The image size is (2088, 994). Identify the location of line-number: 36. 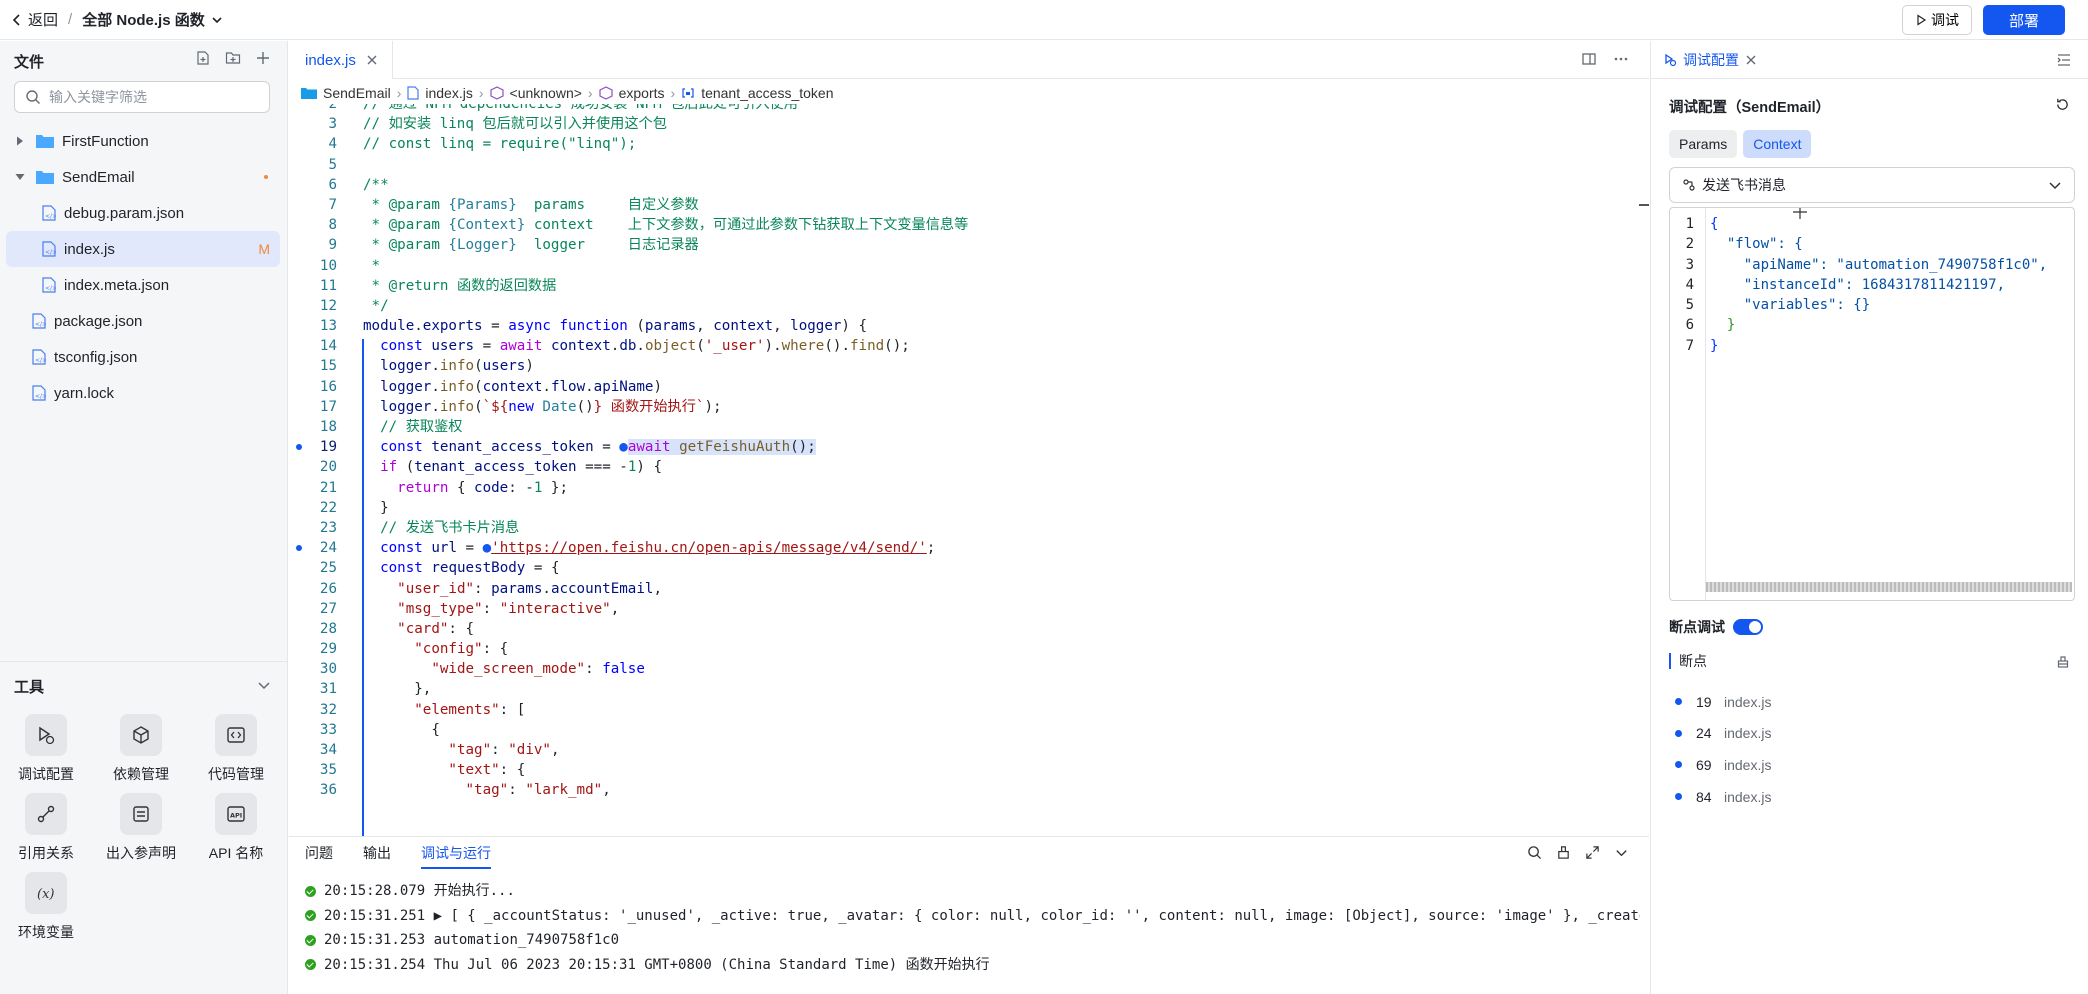
(328, 790).